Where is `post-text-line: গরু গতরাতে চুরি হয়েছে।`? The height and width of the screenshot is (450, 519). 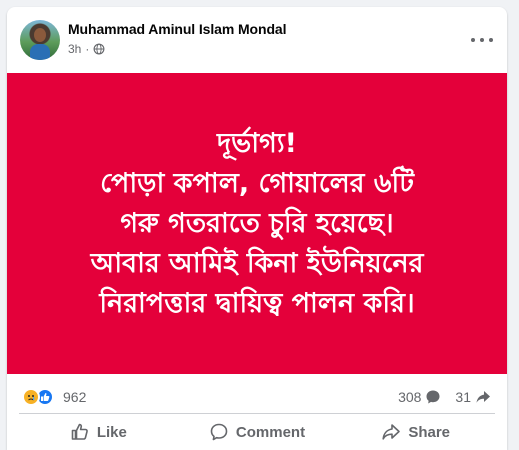 post-text-line: গরু গতরাতে চুরি হয়েছে। is located at coordinates (257, 223).